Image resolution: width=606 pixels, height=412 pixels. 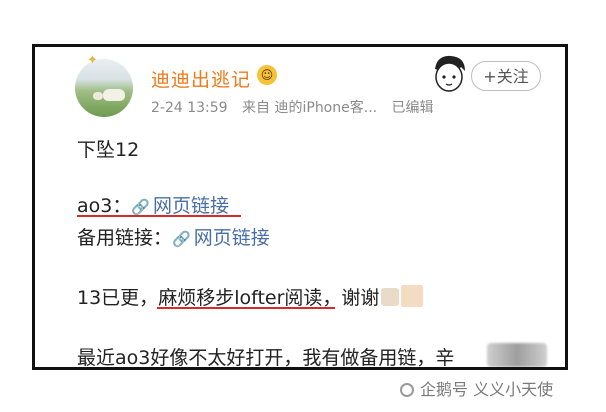 I want to click on ao3-link-text: 网页链接, so click(x=191, y=206).